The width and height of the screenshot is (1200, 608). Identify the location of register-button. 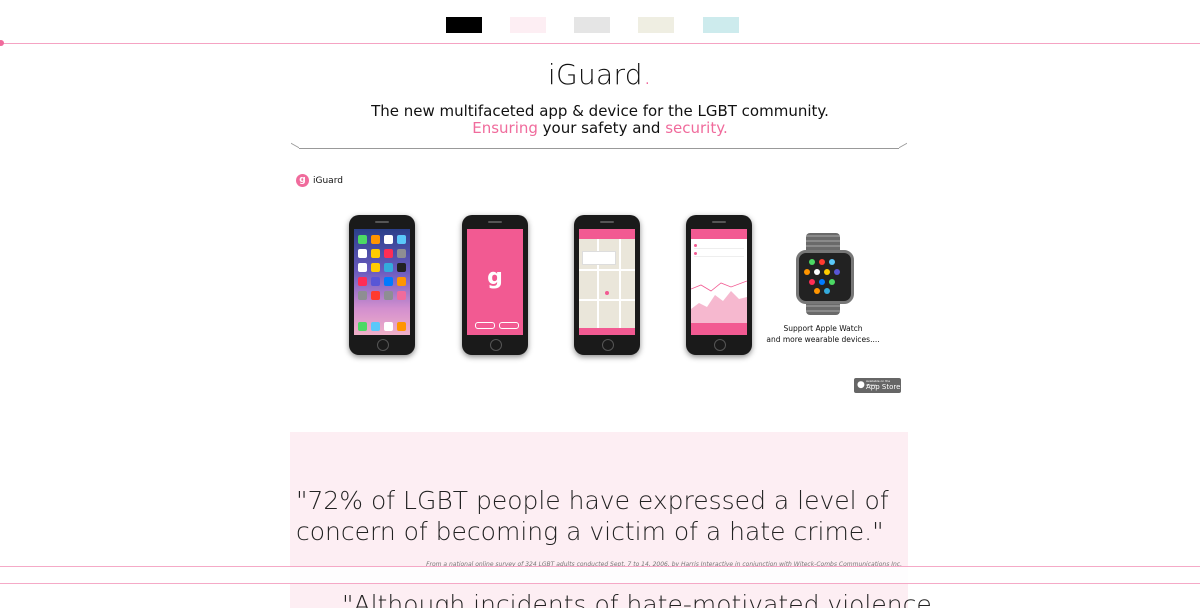
(485, 325).